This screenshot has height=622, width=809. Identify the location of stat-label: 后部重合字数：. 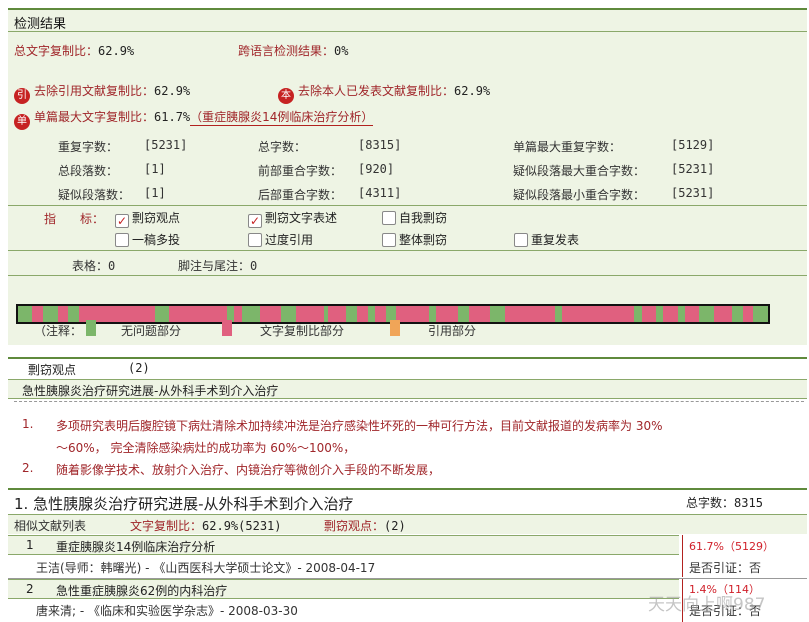
(300, 195).